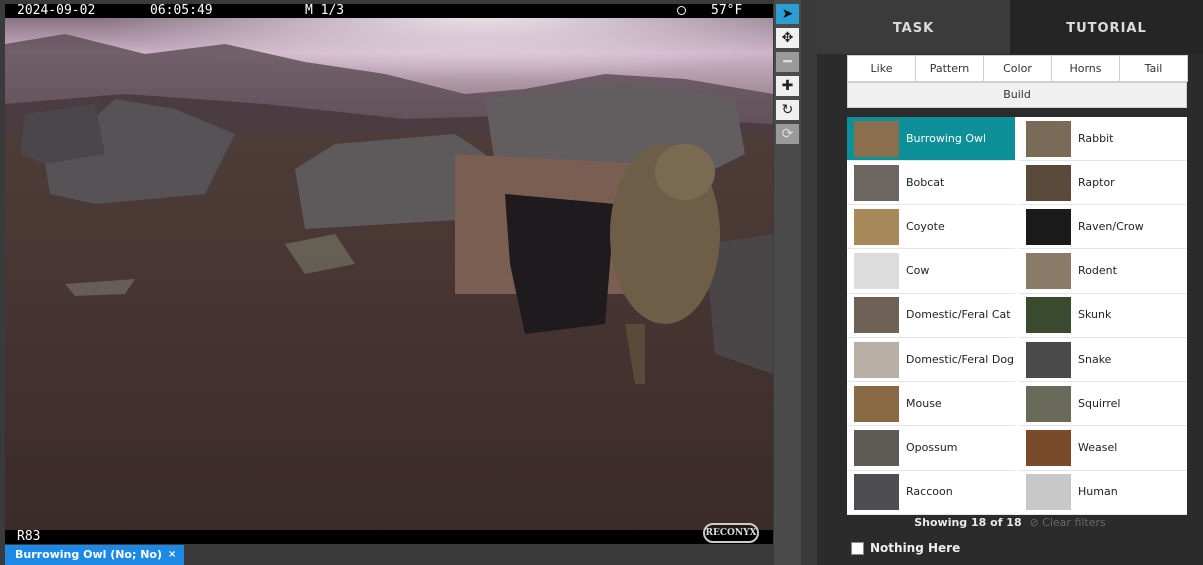  I want to click on species-label: Bobcat, so click(925, 182).